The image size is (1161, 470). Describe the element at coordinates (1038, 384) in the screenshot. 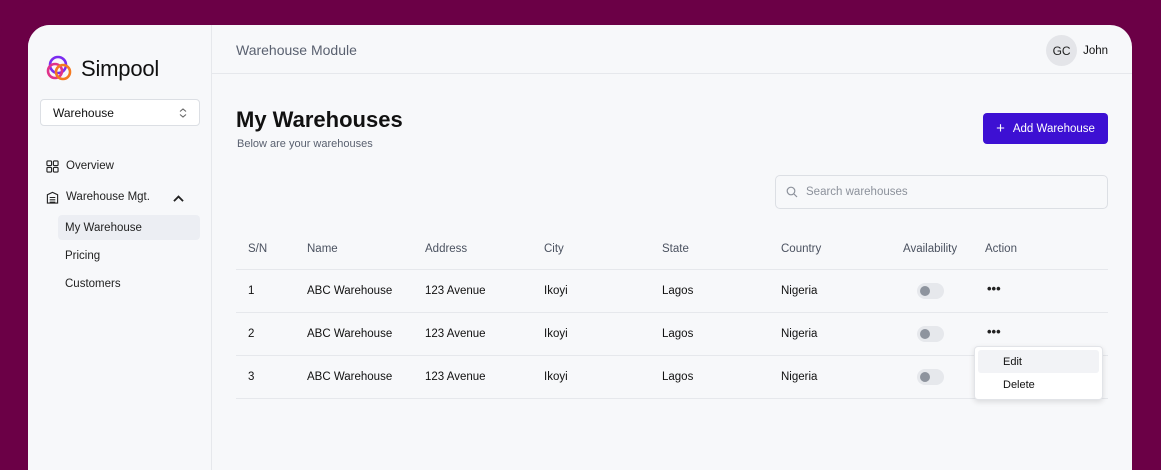

I see `menu-item-delete: Delete` at that location.